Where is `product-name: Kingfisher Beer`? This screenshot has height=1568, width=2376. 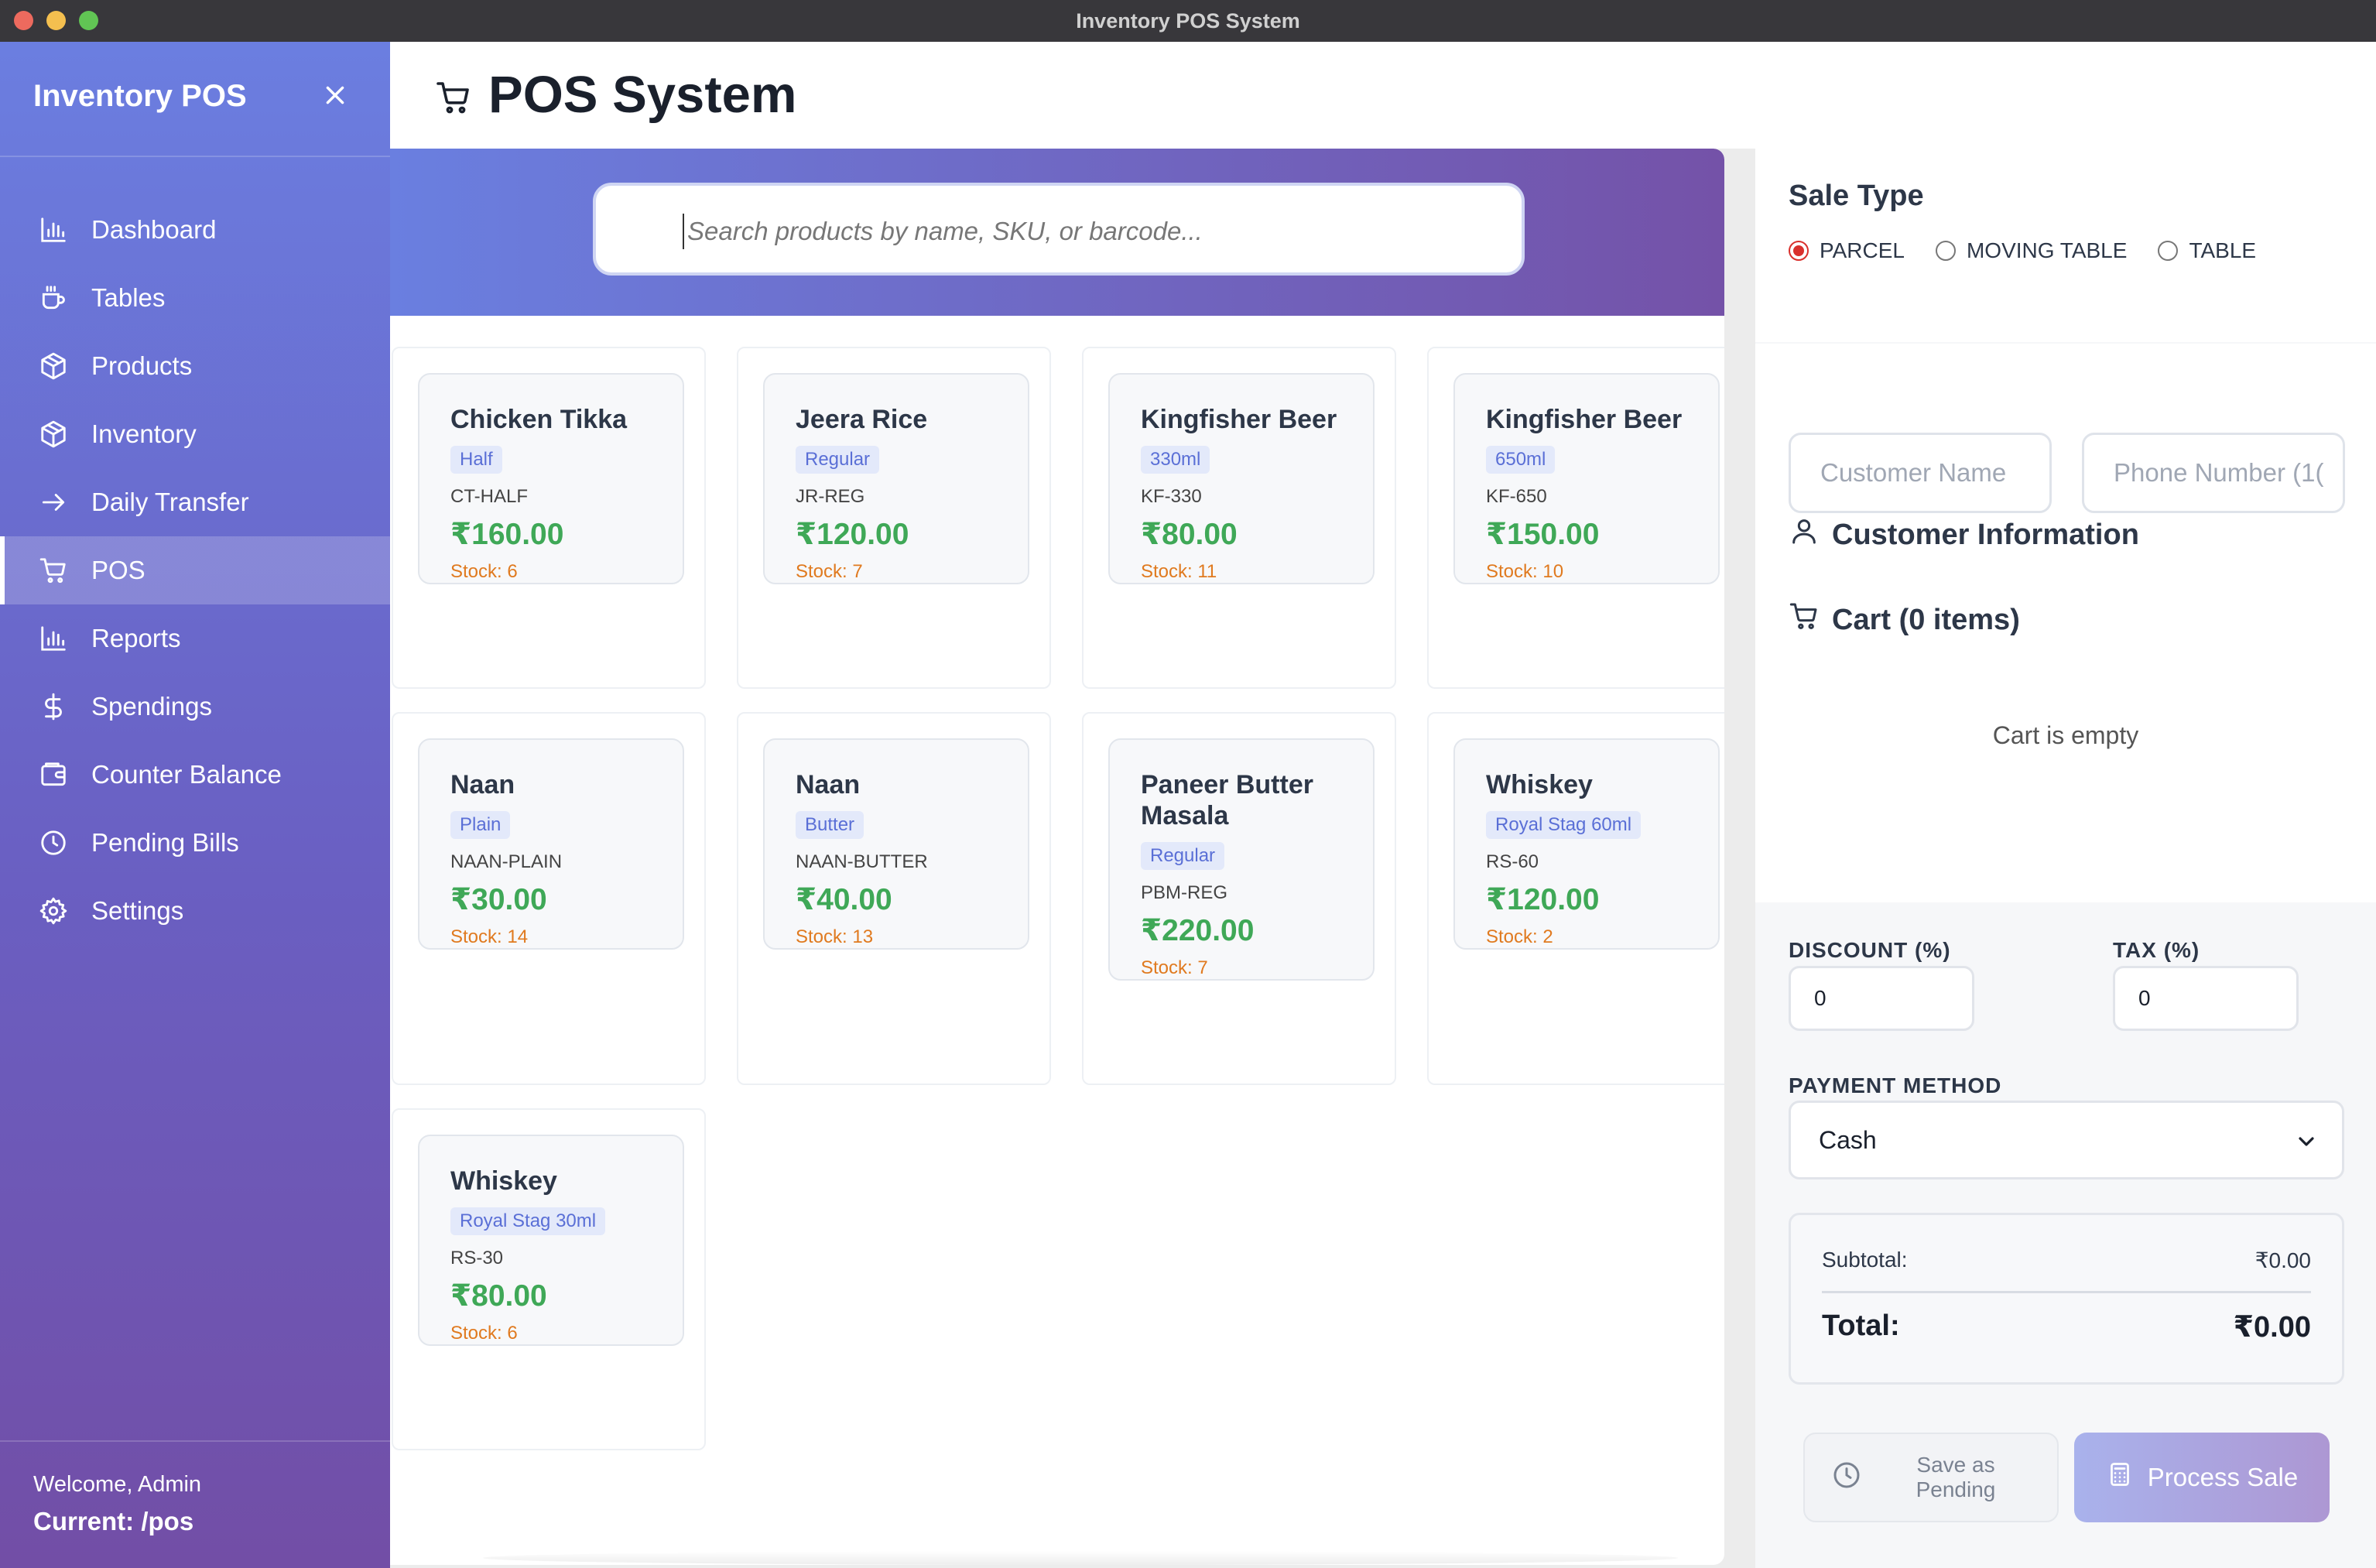
product-name: Kingfisher Beer is located at coordinates (1239, 419).